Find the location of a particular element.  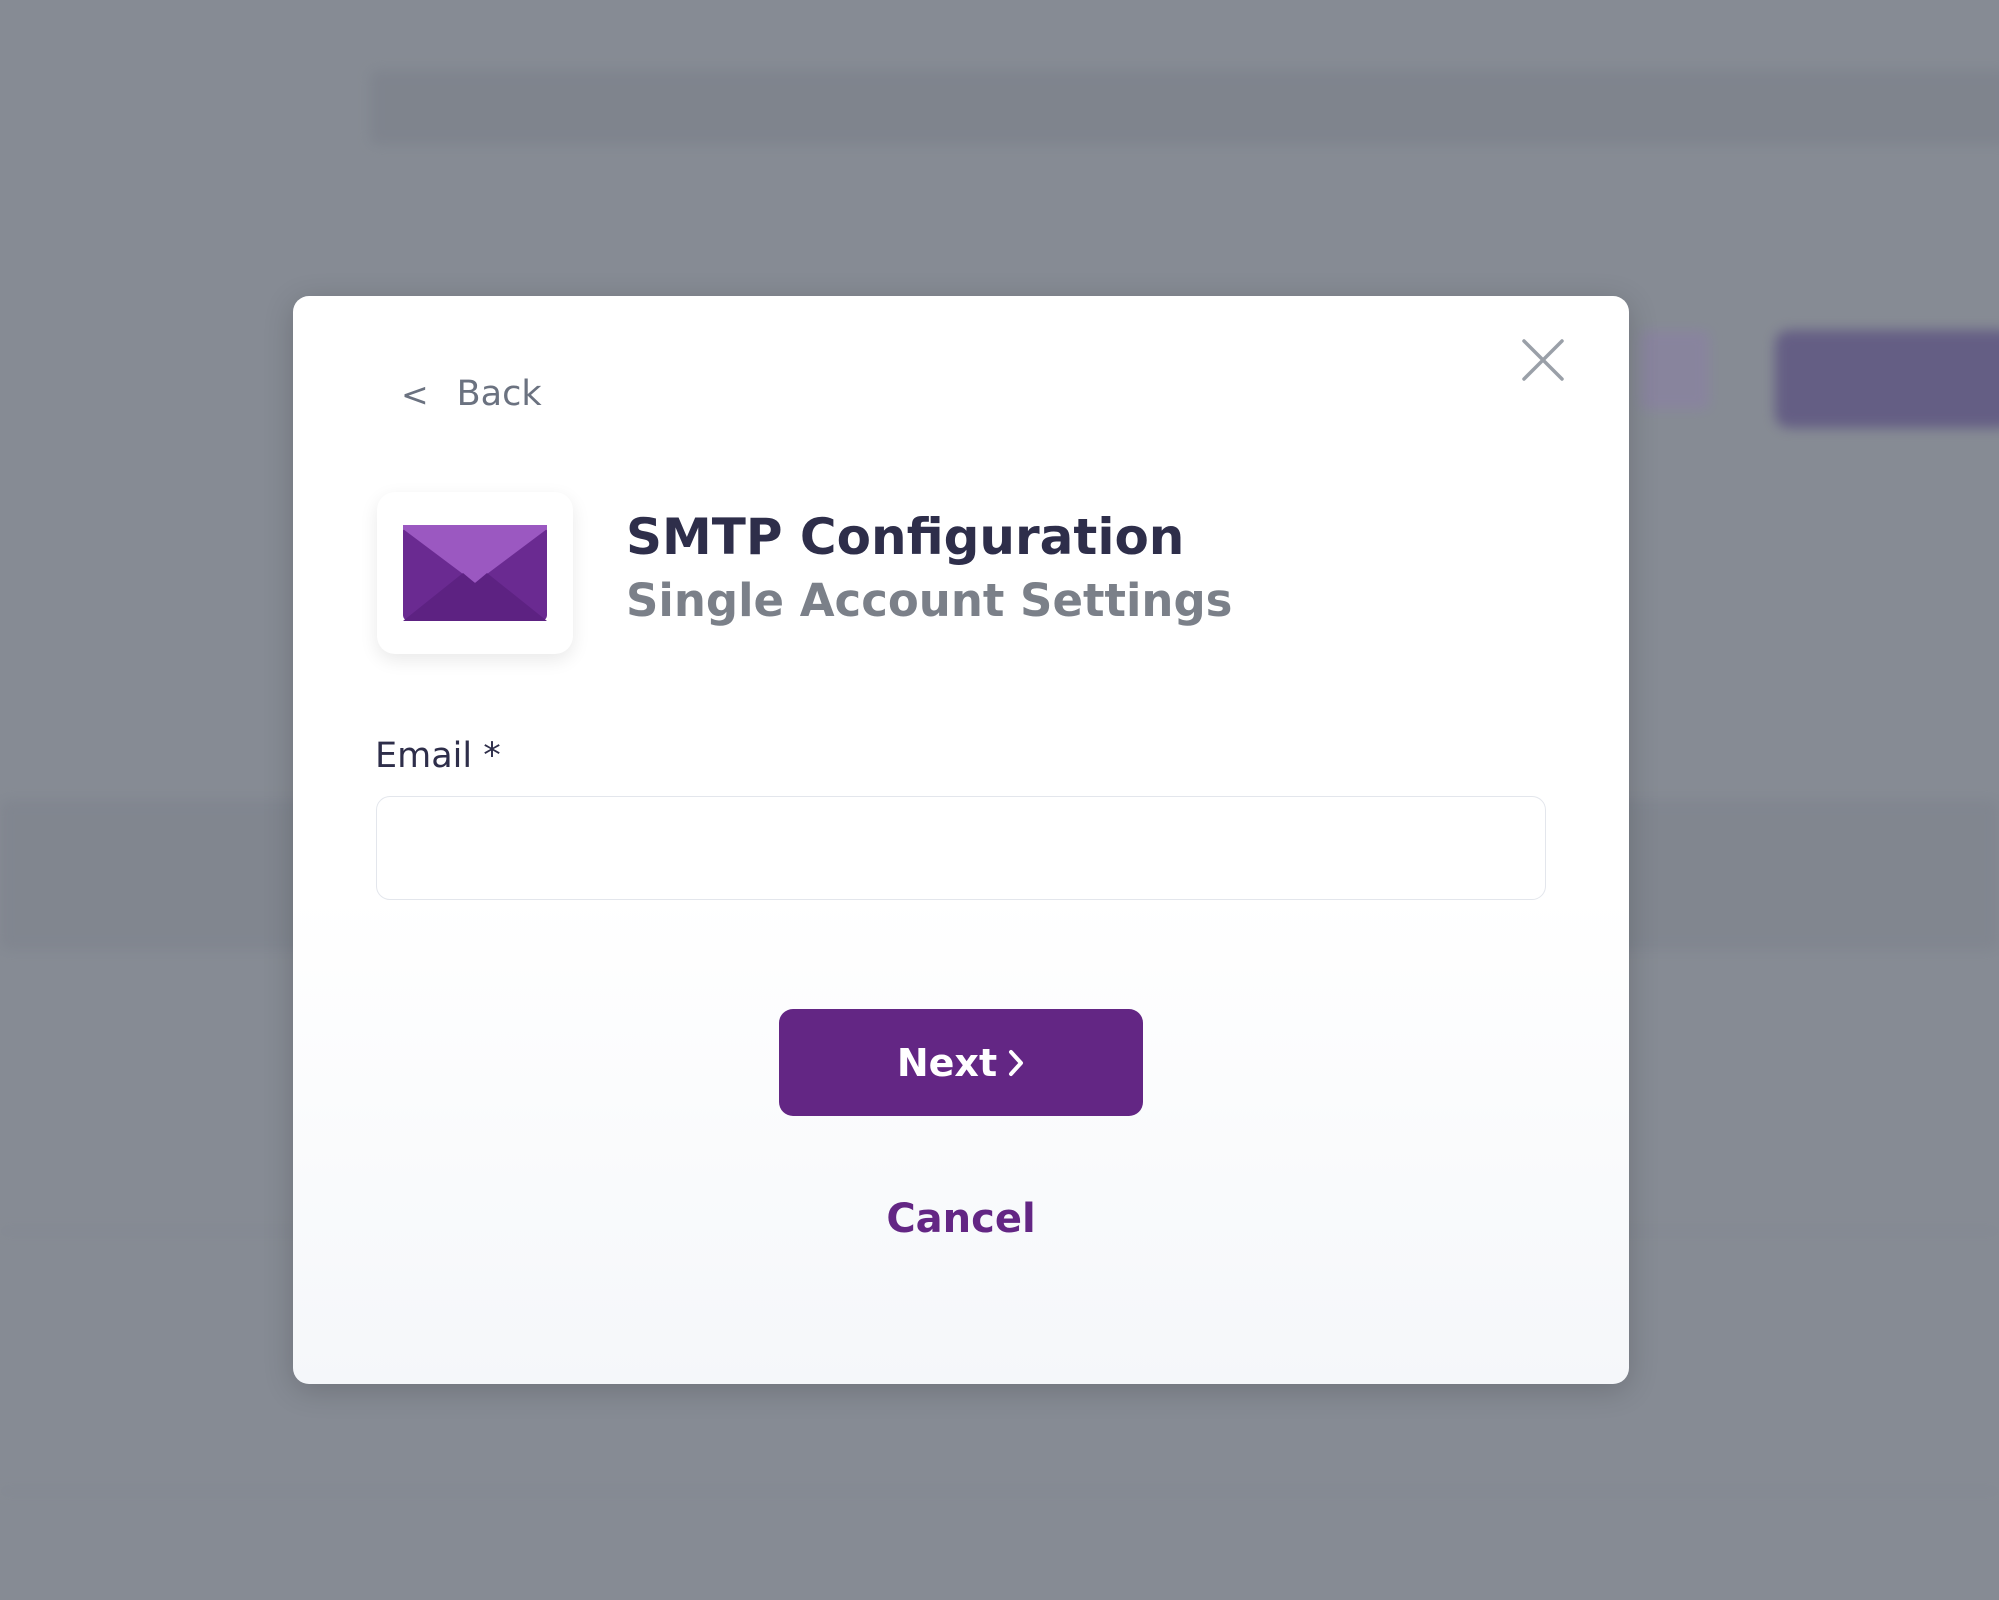

chevron-left-icon: < is located at coordinates (415, 394).